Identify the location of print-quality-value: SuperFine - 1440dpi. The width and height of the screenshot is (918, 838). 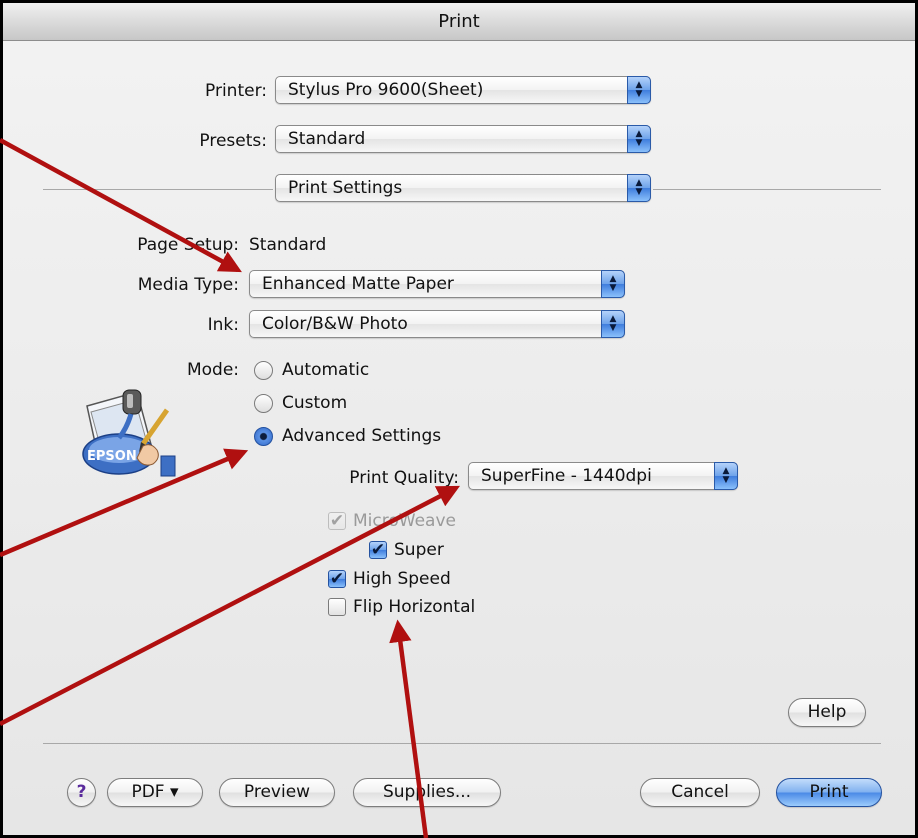
(566, 476).